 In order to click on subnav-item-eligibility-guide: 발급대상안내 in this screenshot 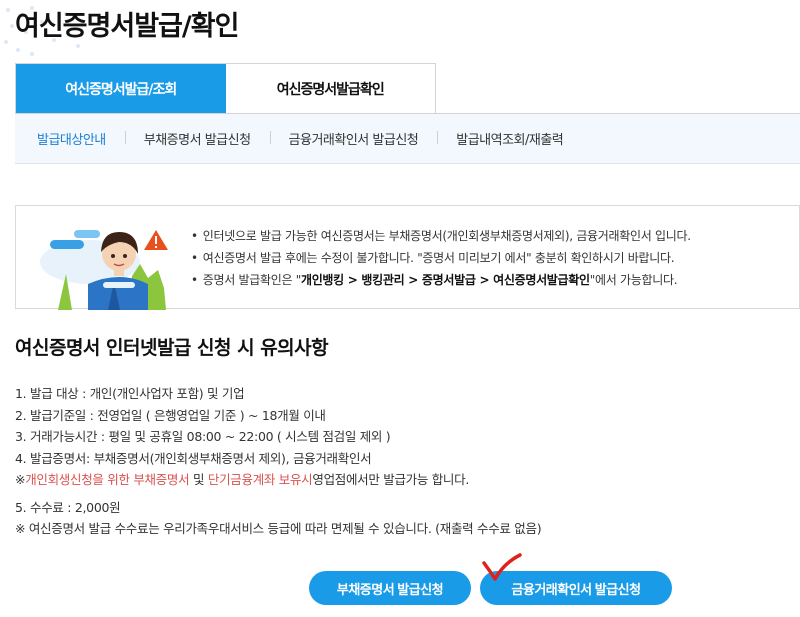, I will do `click(81, 138)`.